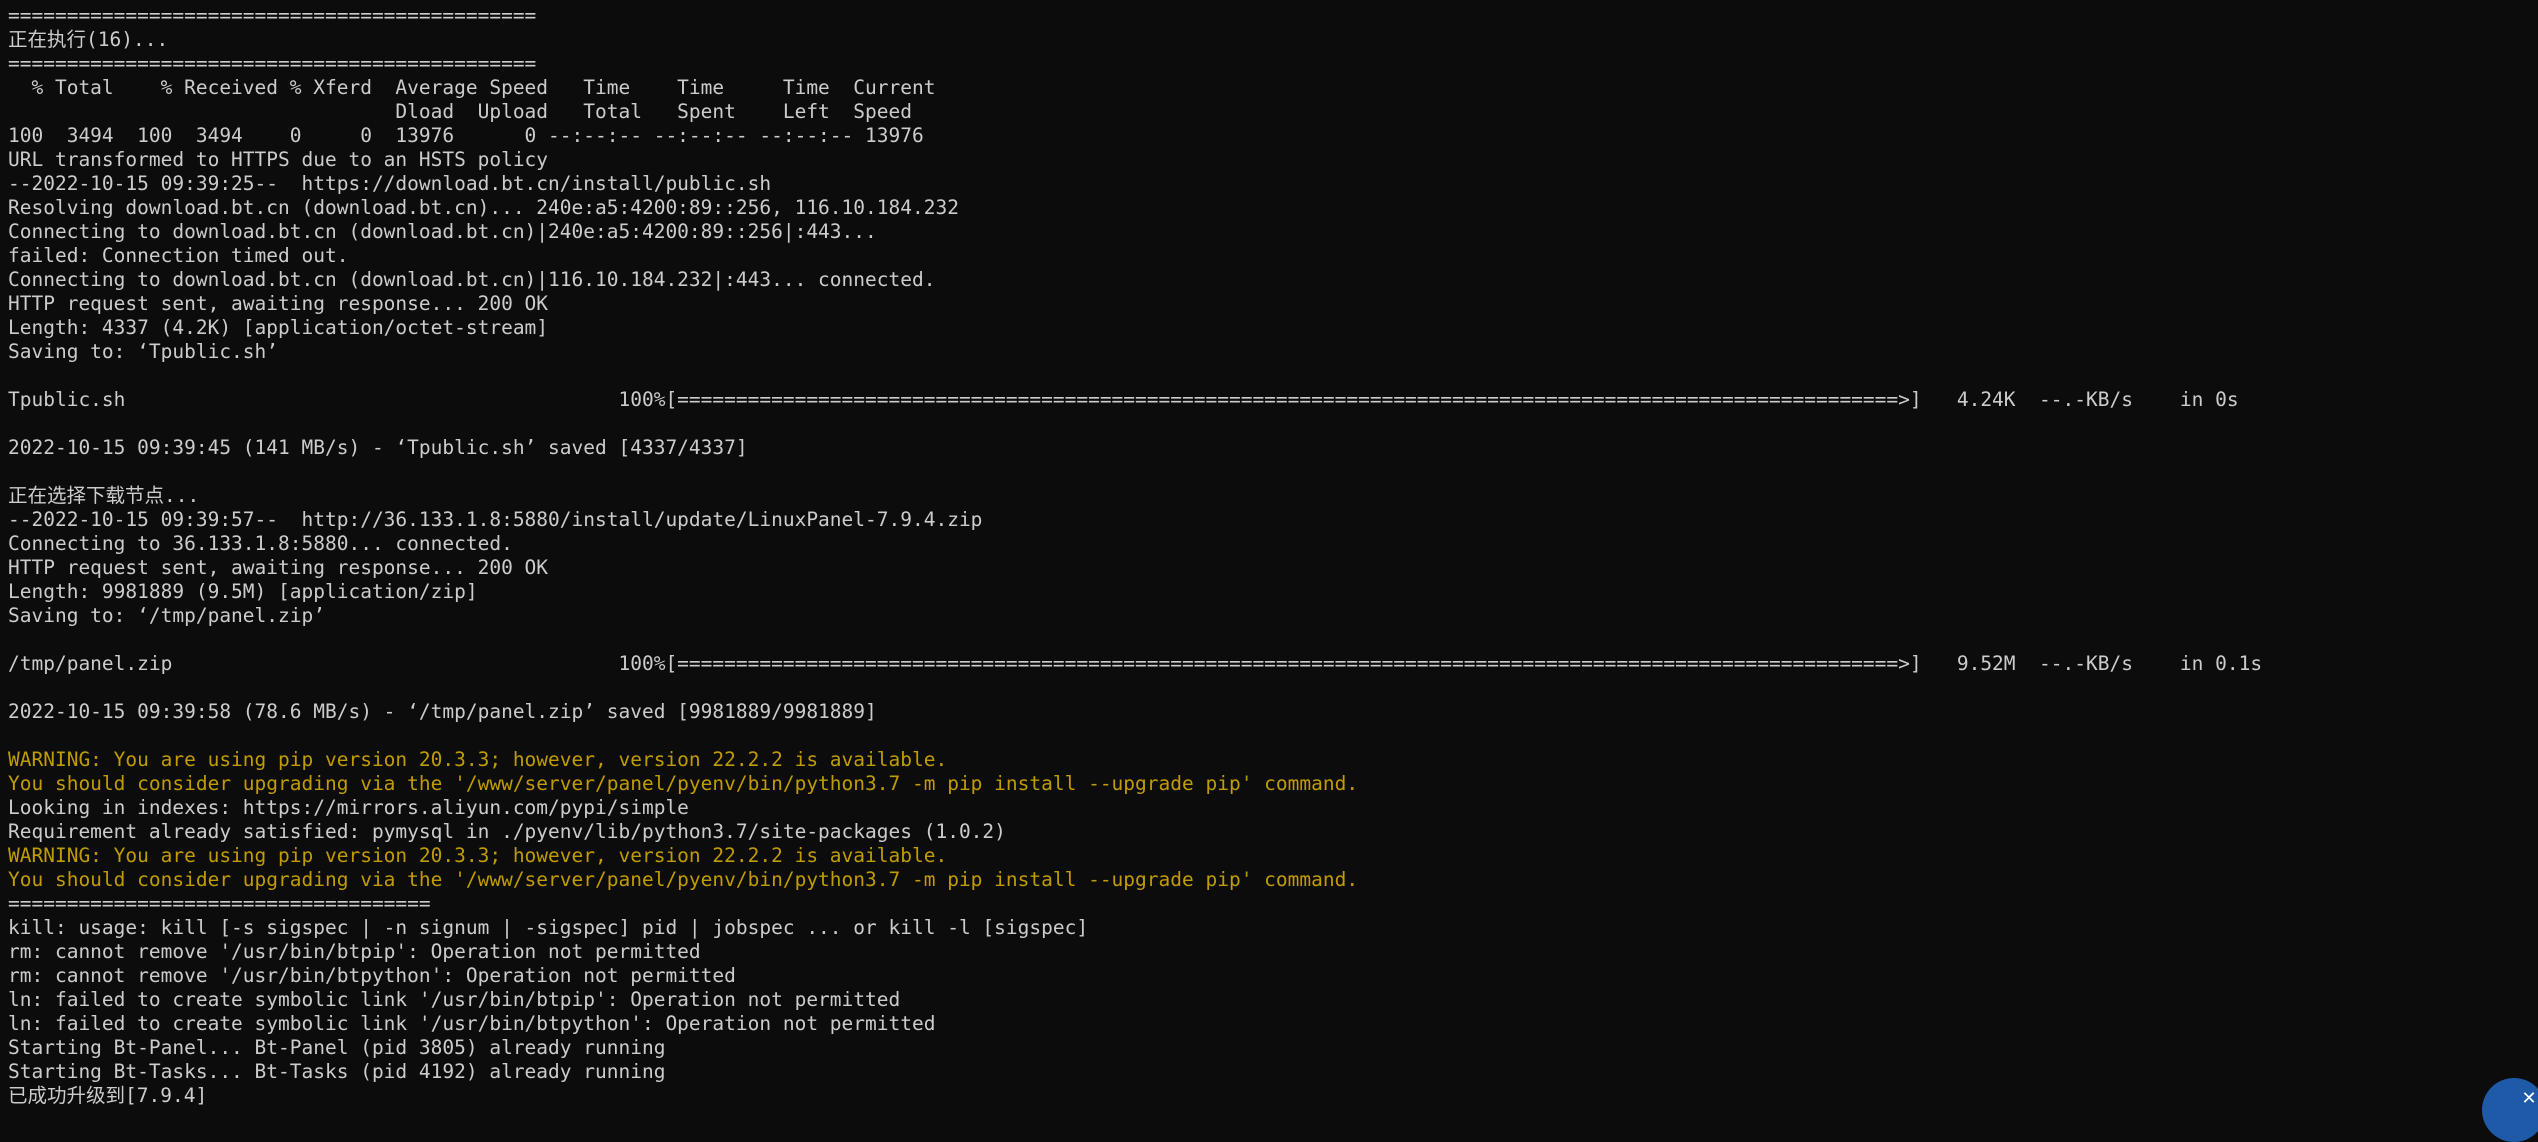 This screenshot has height=1142, width=2538. What do you see at coordinates (460, 111) in the screenshot?
I see `terminal-line: Dload Upload Total Spent Left Speed` at bounding box center [460, 111].